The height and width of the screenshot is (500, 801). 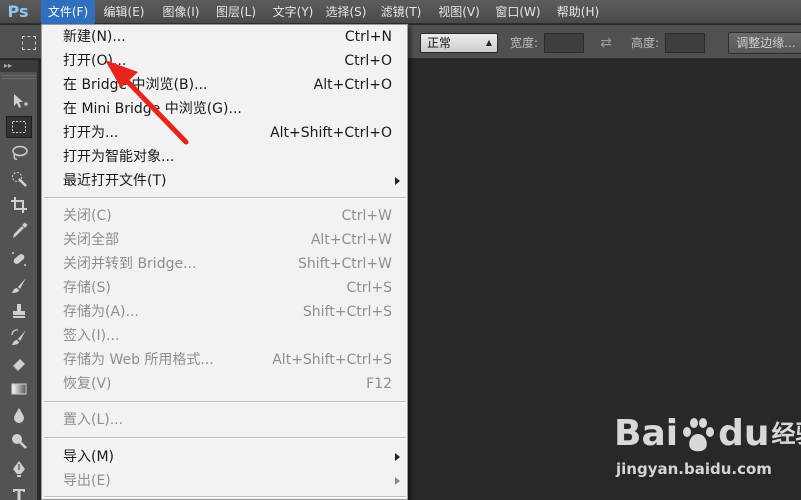 I want to click on watermark-brand-right: du, so click(x=744, y=433).